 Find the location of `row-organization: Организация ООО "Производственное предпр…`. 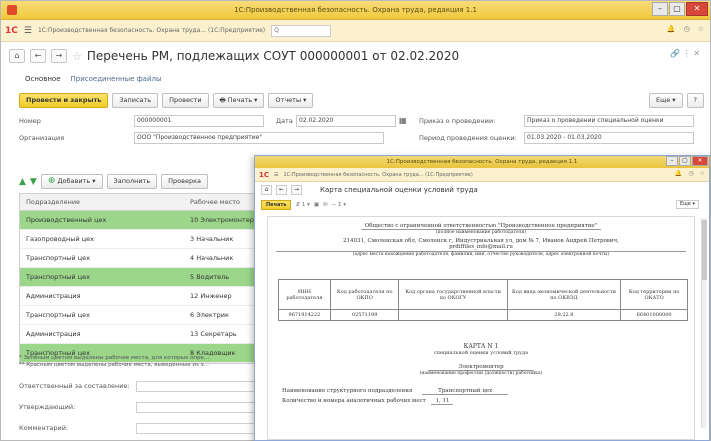

row-organization: Организация ООО "Производственное предпр… is located at coordinates (355, 137).